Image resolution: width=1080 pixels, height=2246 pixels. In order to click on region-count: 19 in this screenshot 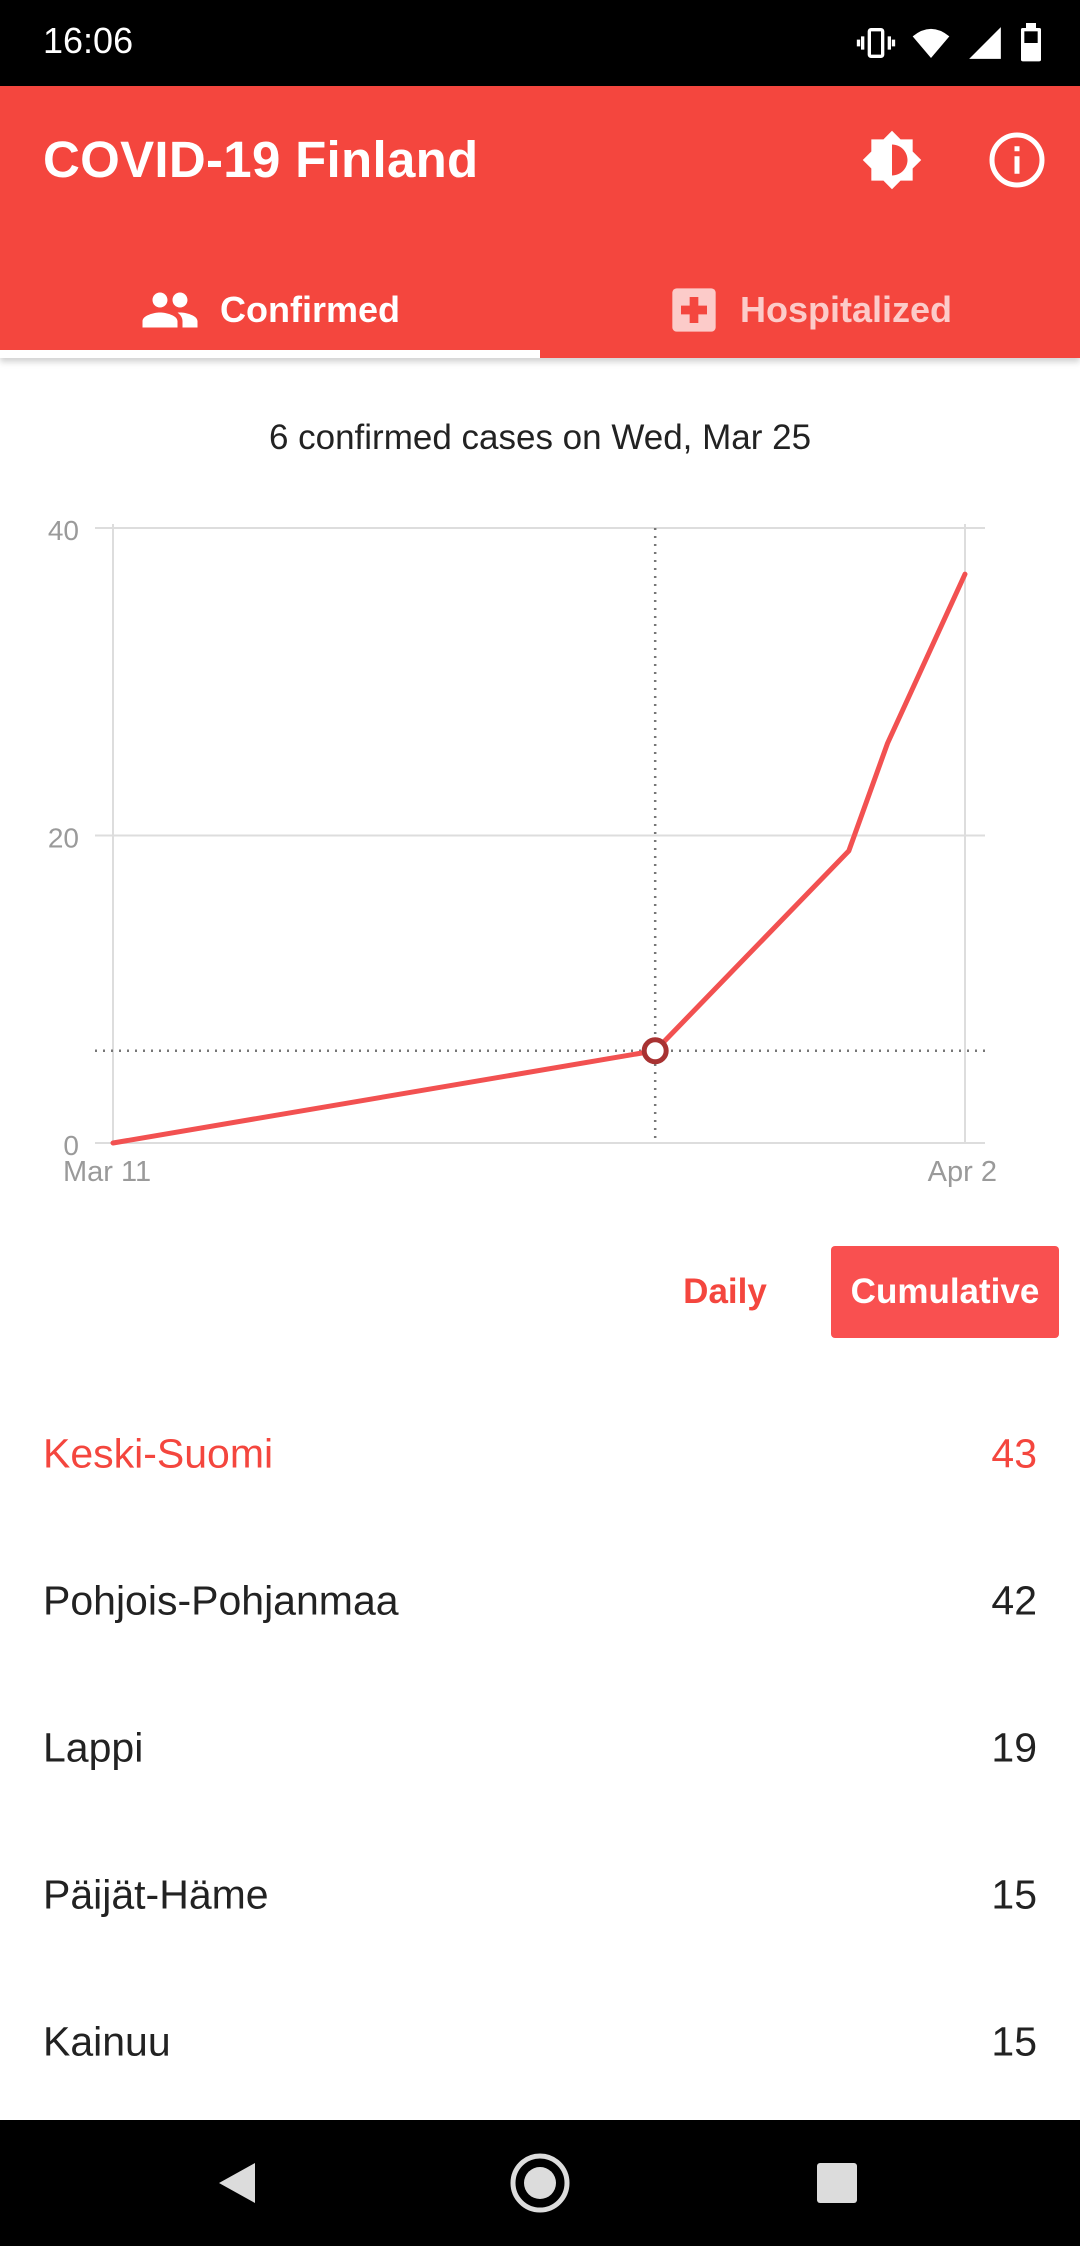, I will do `click(1014, 1747)`.